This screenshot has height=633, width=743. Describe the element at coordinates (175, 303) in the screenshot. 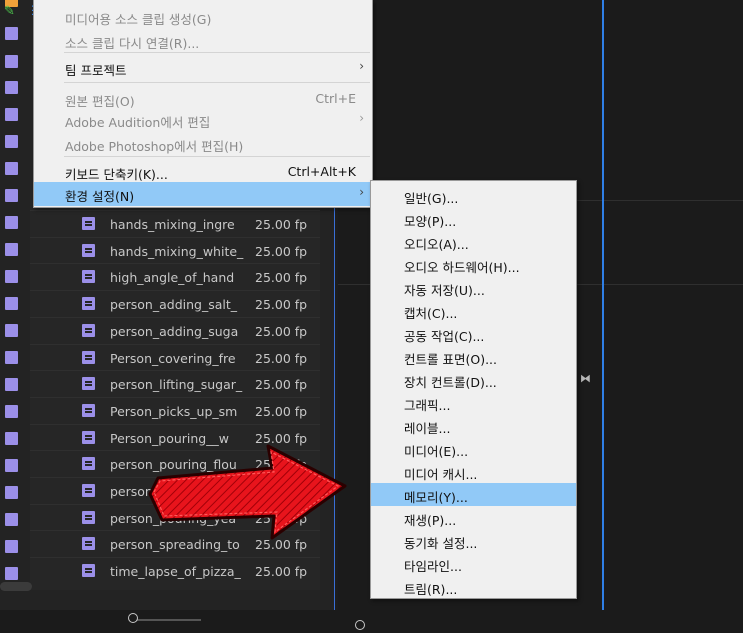

I see `table-row: person_adding_salt_ 25.00 fps` at that location.